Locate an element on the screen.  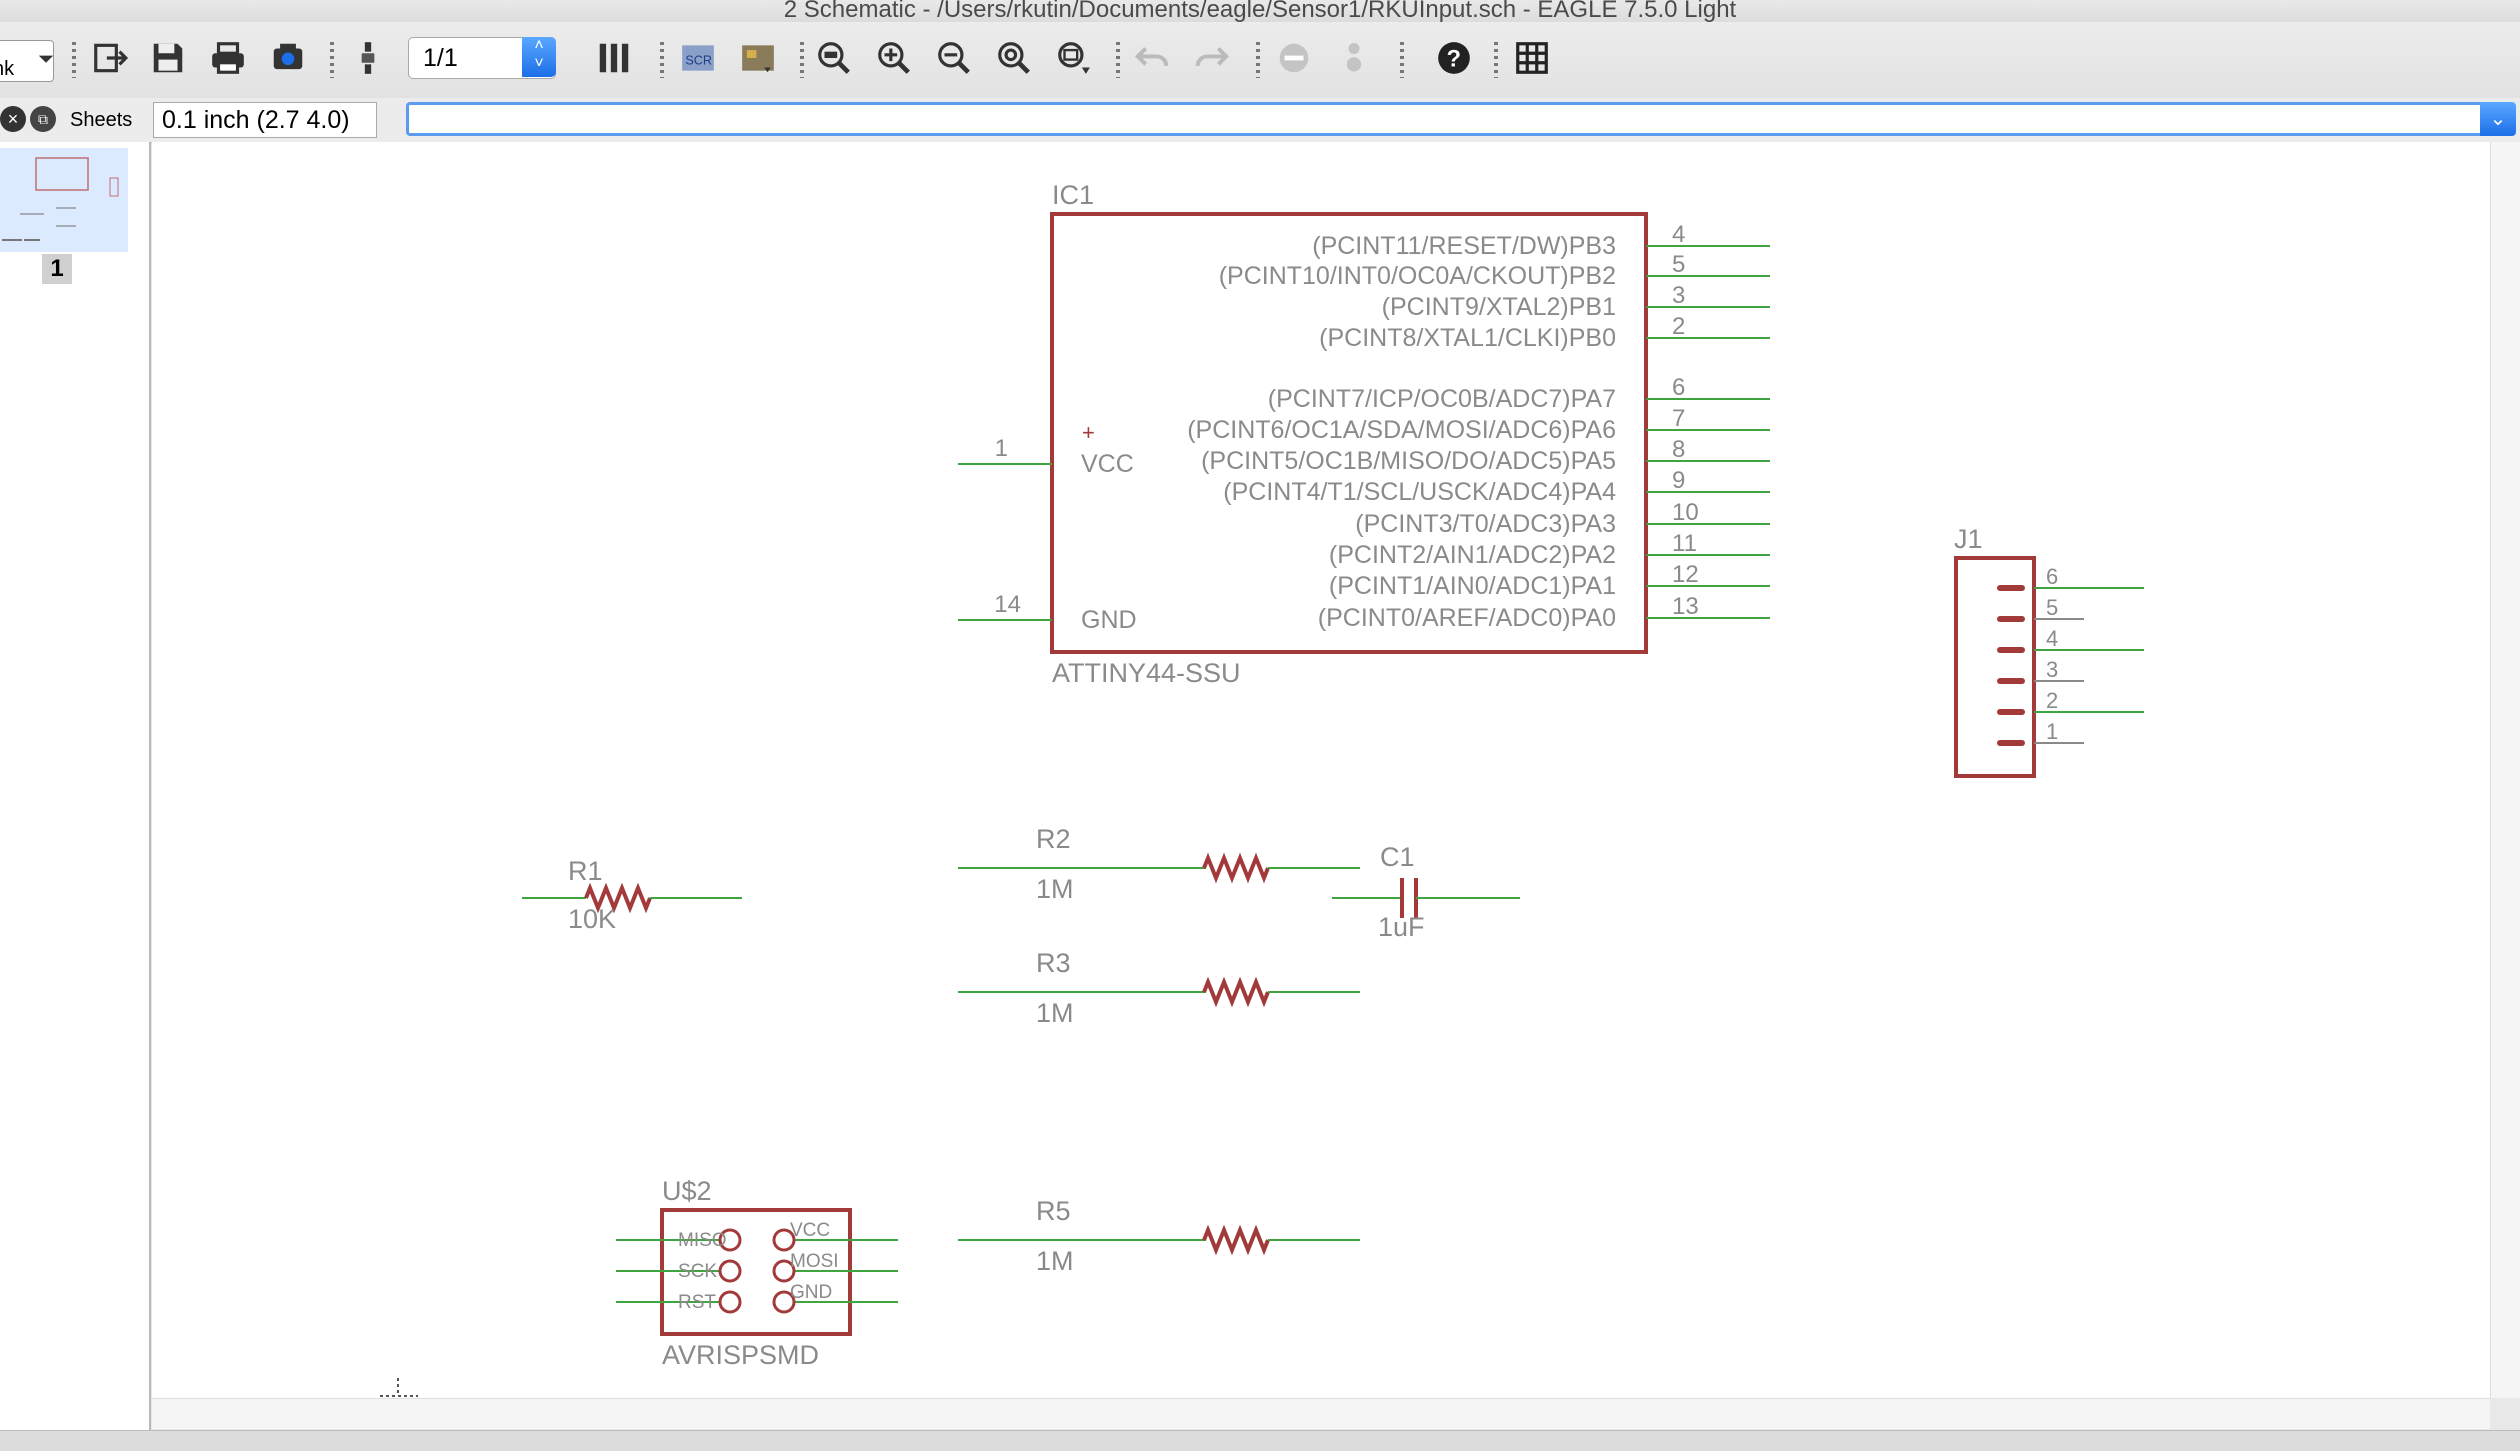
sheets-header: × ⧉ Sheets is located at coordinates (75, 120).